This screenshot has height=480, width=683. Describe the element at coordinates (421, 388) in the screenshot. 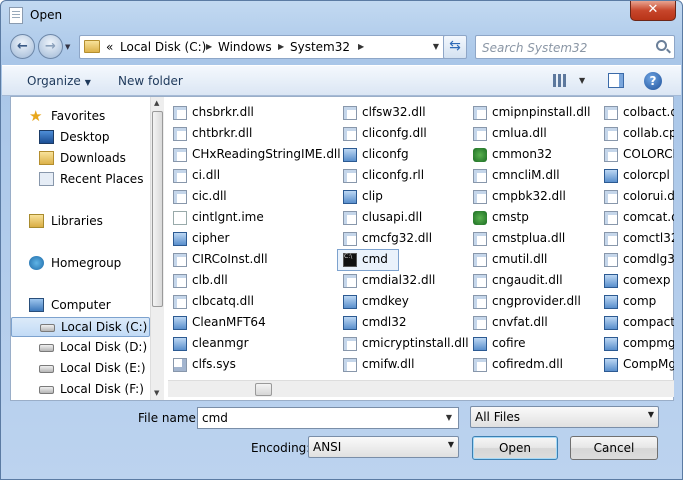

I see `horizontal-scrollbar` at that location.